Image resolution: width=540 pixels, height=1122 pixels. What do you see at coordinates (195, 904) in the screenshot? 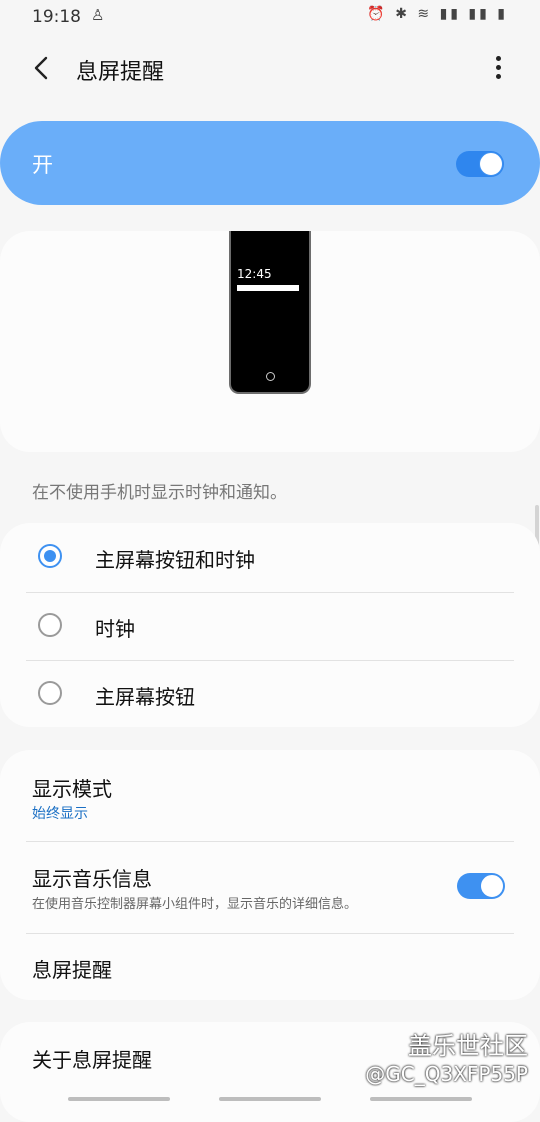
I see `music-info-desc: 在使用音乐控制器屏幕小组件时，显示音乐的详细信息。` at bounding box center [195, 904].